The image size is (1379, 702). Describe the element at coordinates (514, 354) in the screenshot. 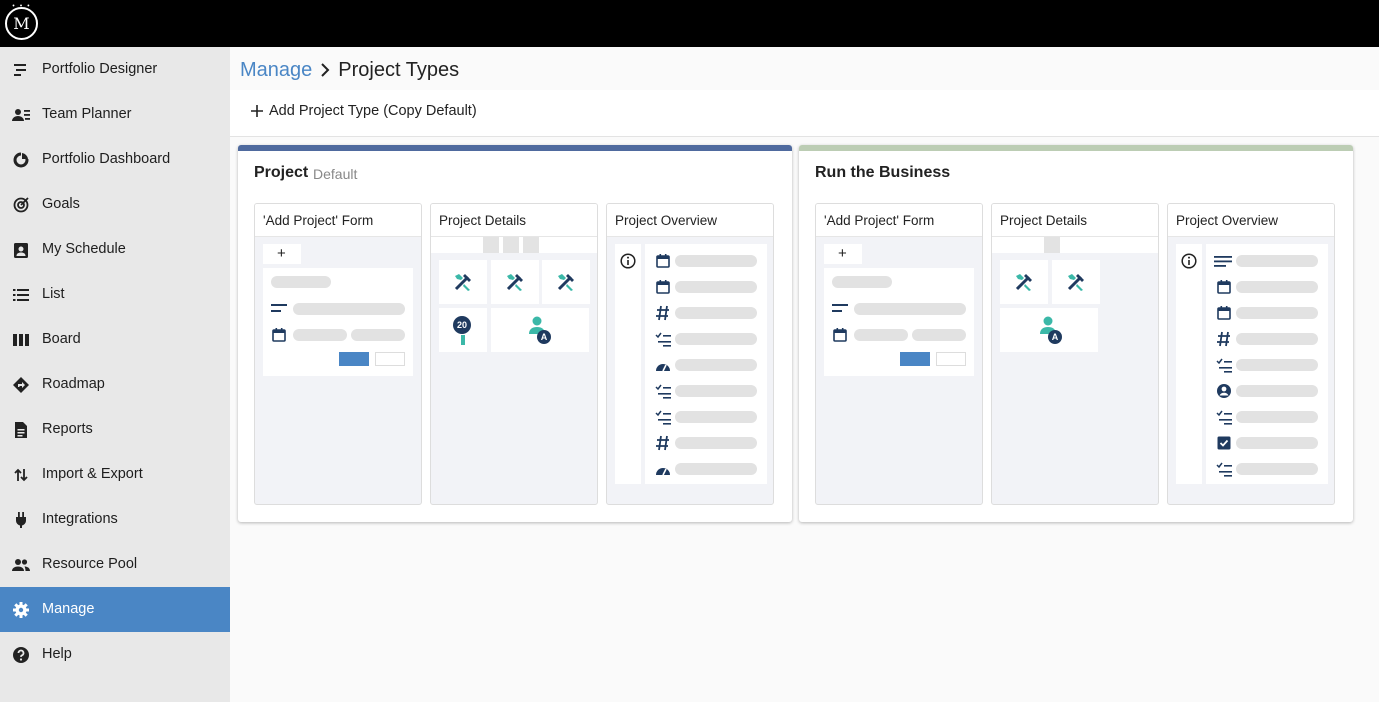

I see `project-details-panel: Project Details 20 A` at that location.